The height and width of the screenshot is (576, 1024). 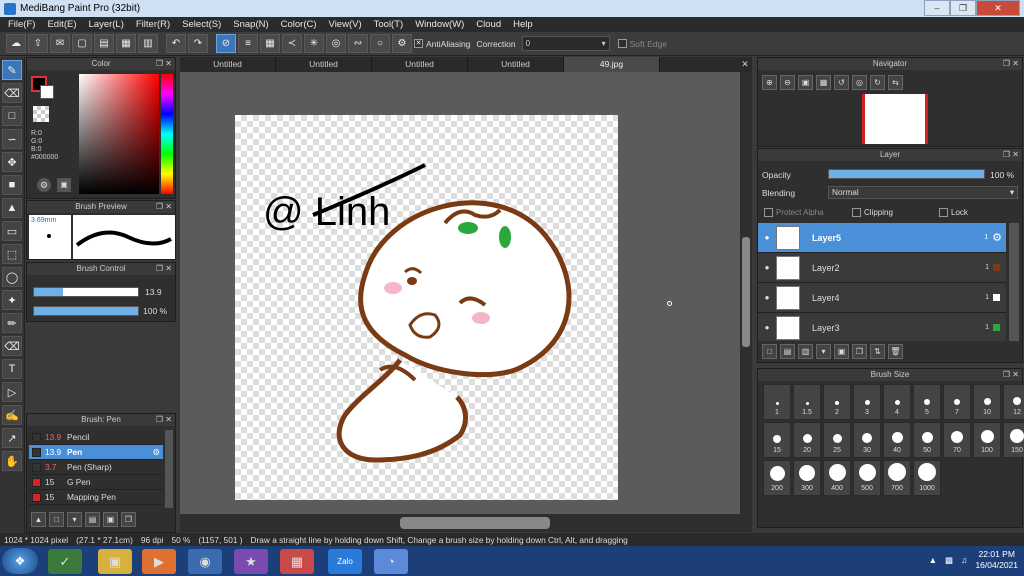 I want to click on grid-snap-icon: ▦, so click(x=270, y=43).